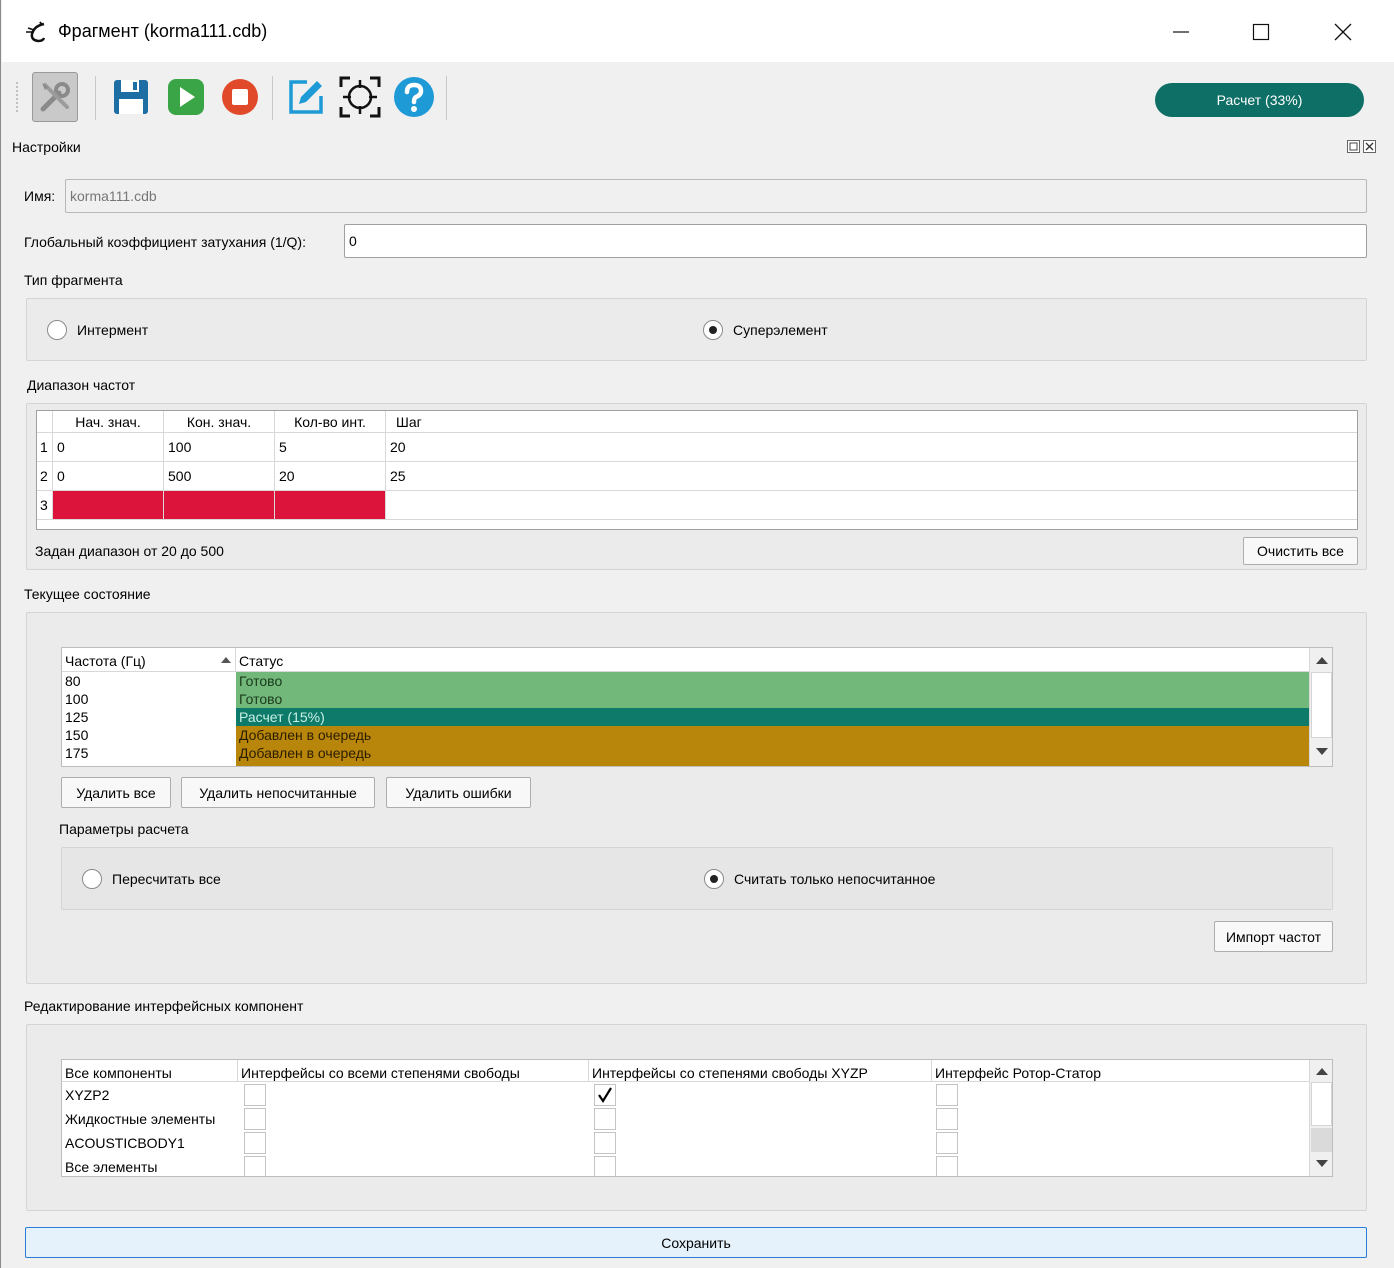  Describe the element at coordinates (55, 97) in the screenshot. I see `settings-tools-button` at that location.